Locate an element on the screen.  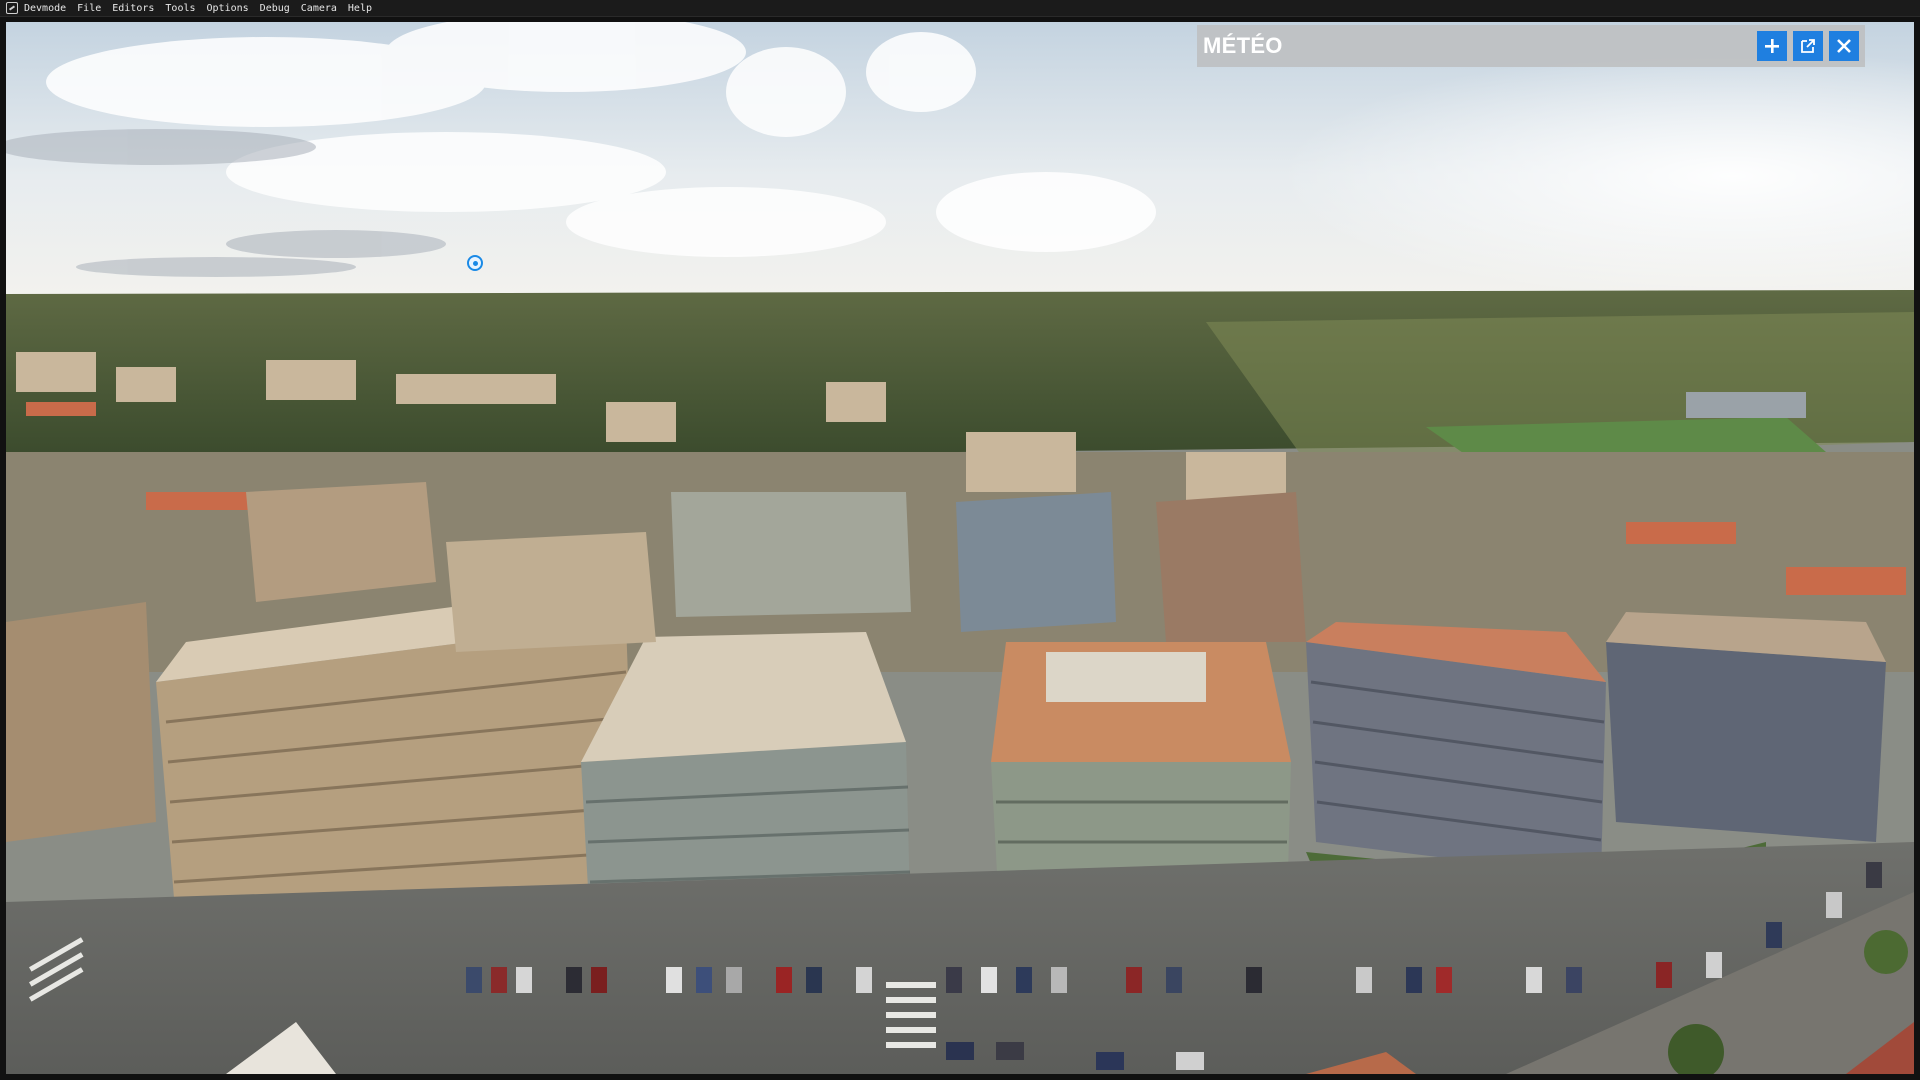
meteo-popout-button is located at coordinates (1808, 46).